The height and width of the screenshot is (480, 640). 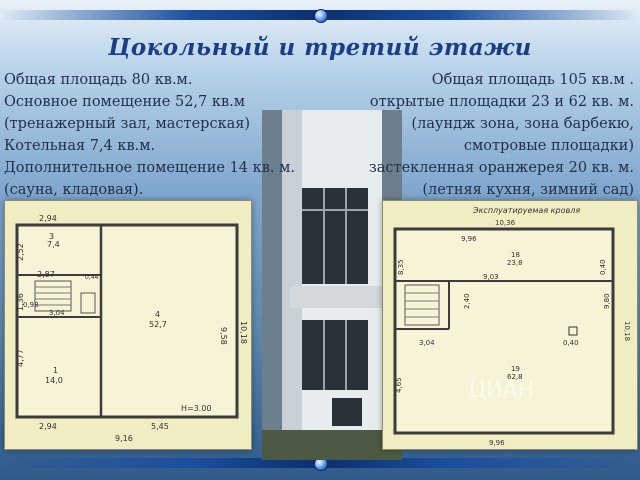 I want to click on plan-dim: 2,87, so click(x=46, y=274).